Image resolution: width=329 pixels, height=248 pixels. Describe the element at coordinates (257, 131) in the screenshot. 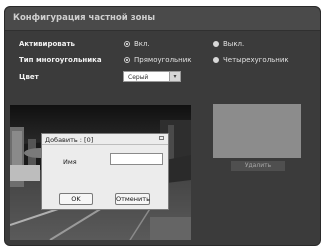

I see `zone-preview-box` at that location.